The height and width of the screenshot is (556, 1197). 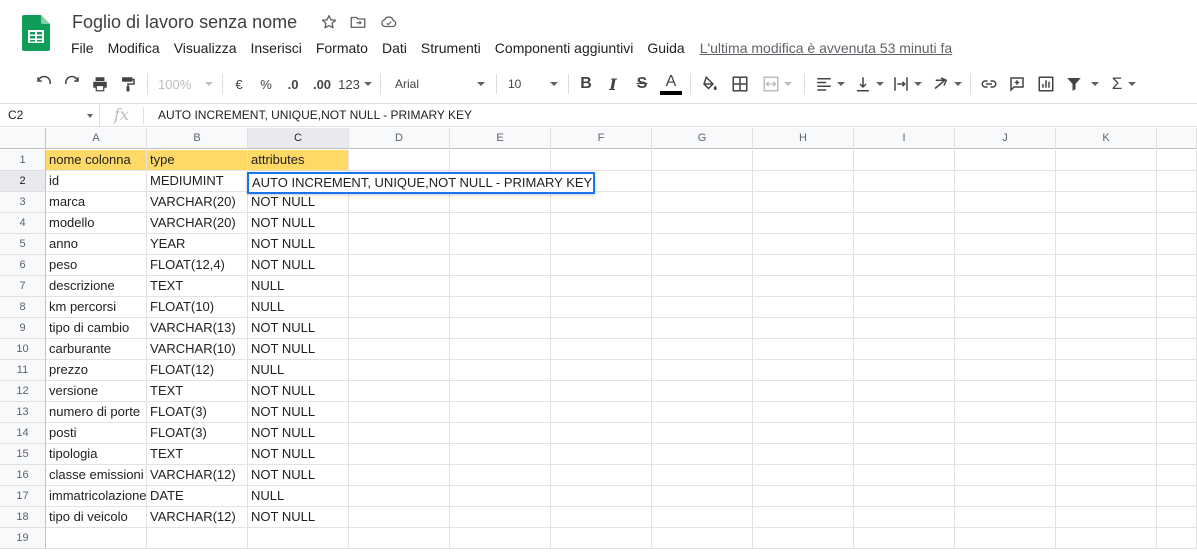 I want to click on column-header-g: G, so click(x=702, y=138).